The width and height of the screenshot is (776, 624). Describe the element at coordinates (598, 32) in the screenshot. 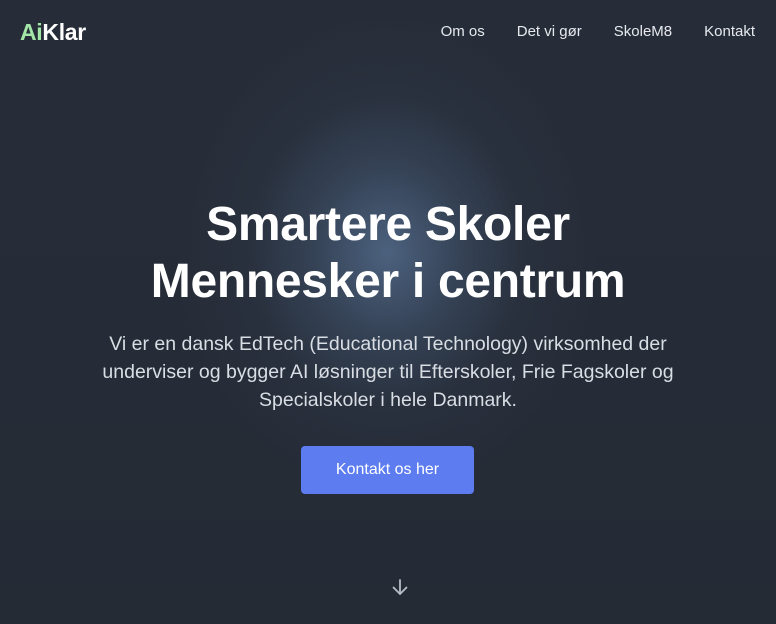

I see `nav-links: Om os Det vi gør SkoleM8 Kontakt` at that location.